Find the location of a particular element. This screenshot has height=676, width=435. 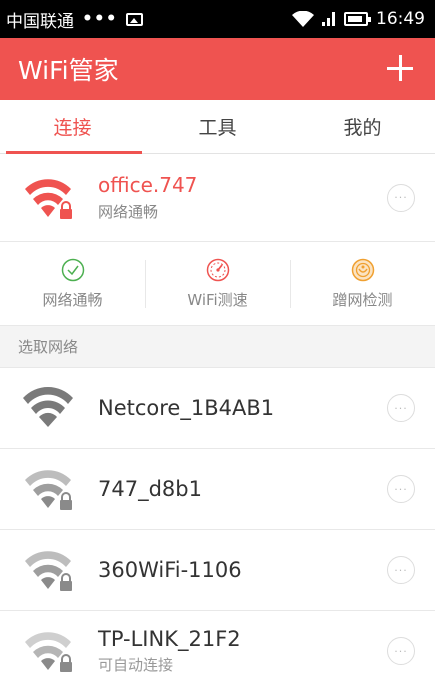

notification-dots: ••• is located at coordinates (100, 19).